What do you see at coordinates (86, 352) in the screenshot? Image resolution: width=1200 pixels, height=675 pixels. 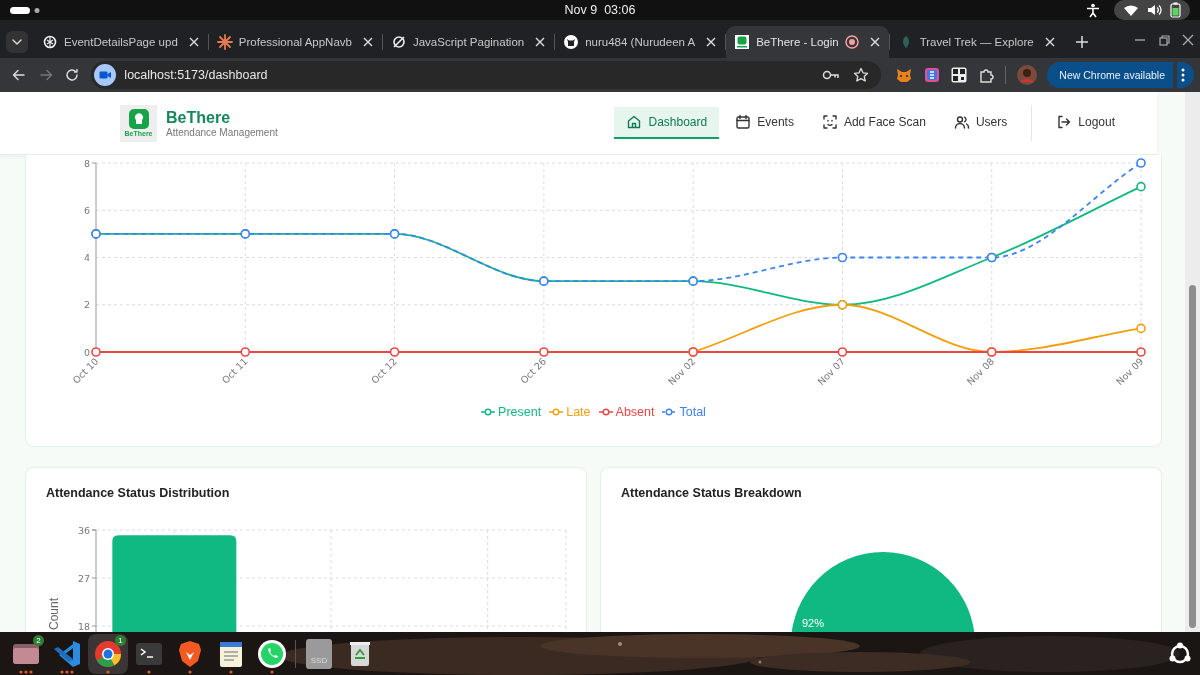 I see `axis-tick-label: 0` at bounding box center [86, 352].